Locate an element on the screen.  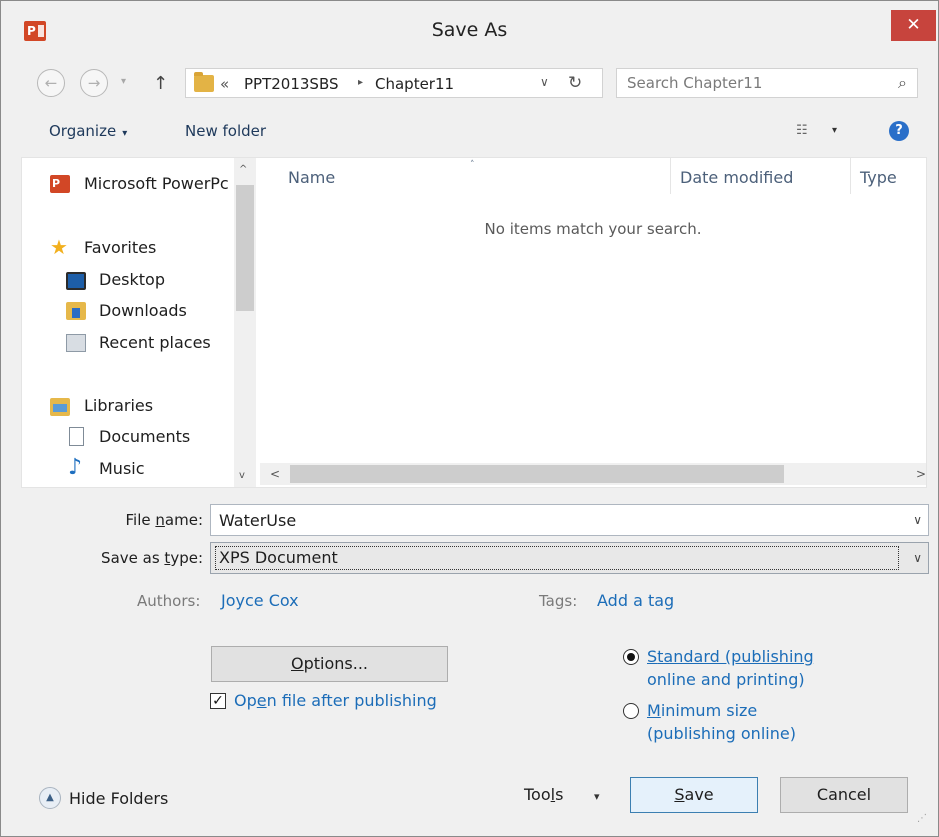
address-dropdown-icon: ∨ is located at coordinates (544, 82).